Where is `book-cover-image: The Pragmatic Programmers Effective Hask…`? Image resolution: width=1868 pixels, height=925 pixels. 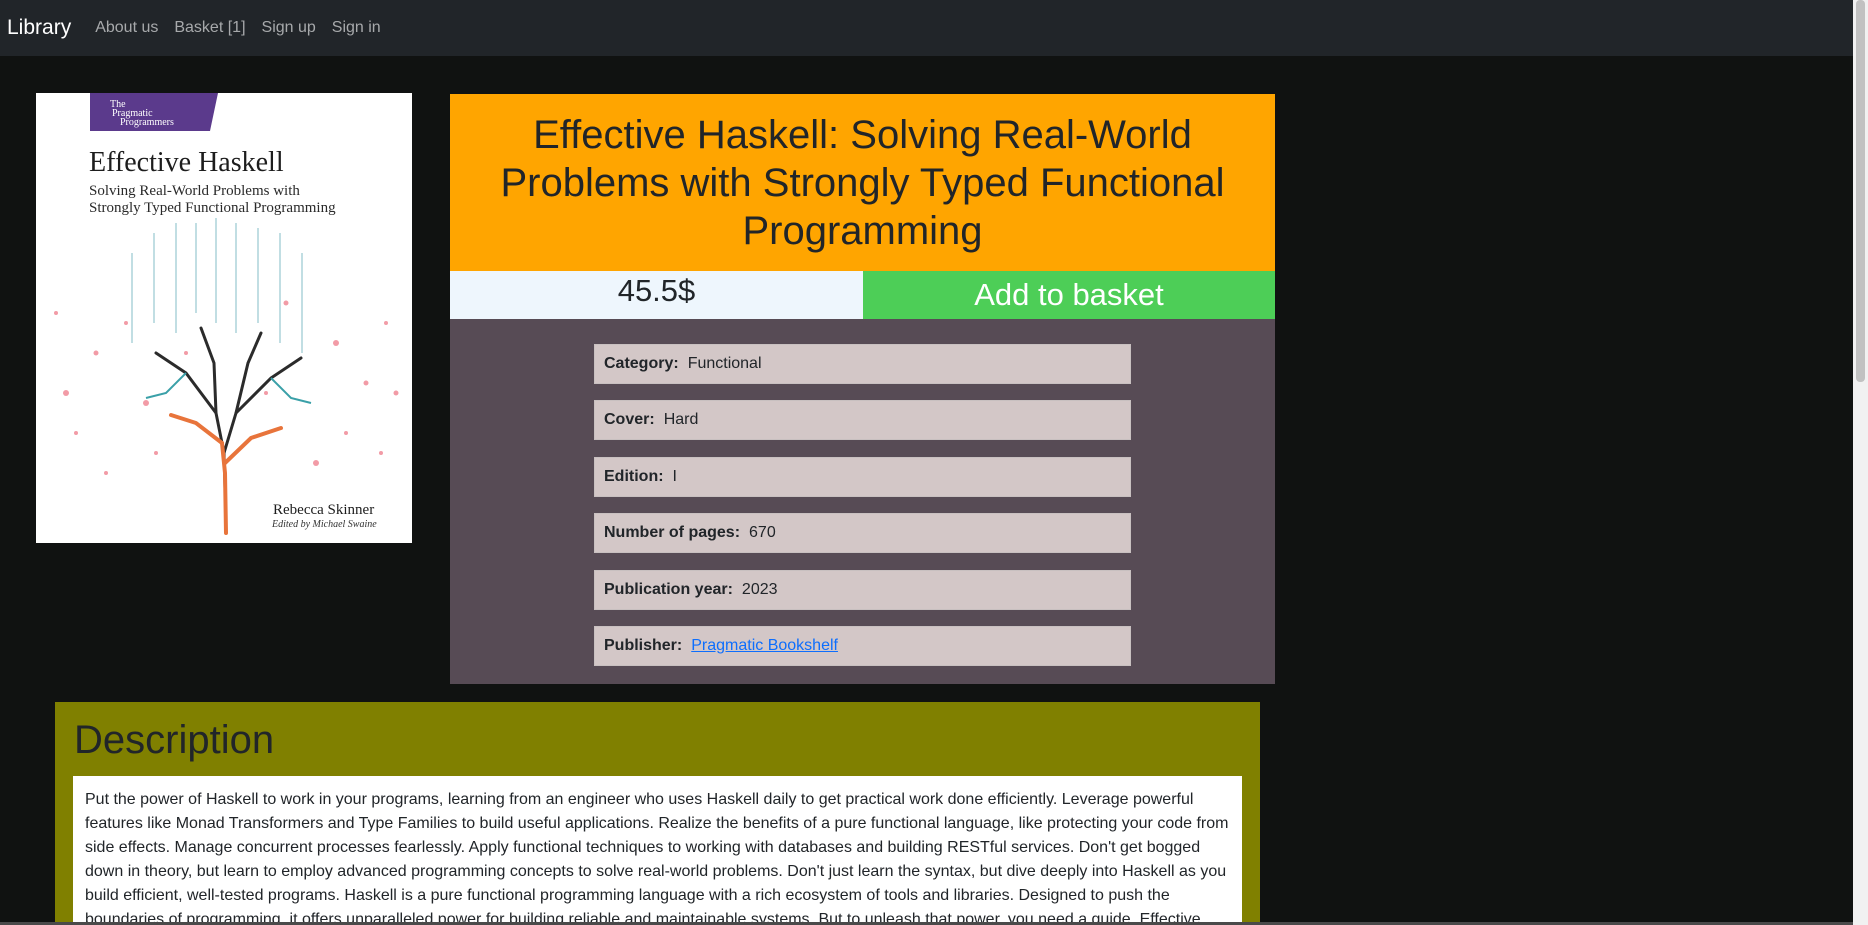
book-cover-image: The Pragmatic Programmers Effective Hask… is located at coordinates (224, 318).